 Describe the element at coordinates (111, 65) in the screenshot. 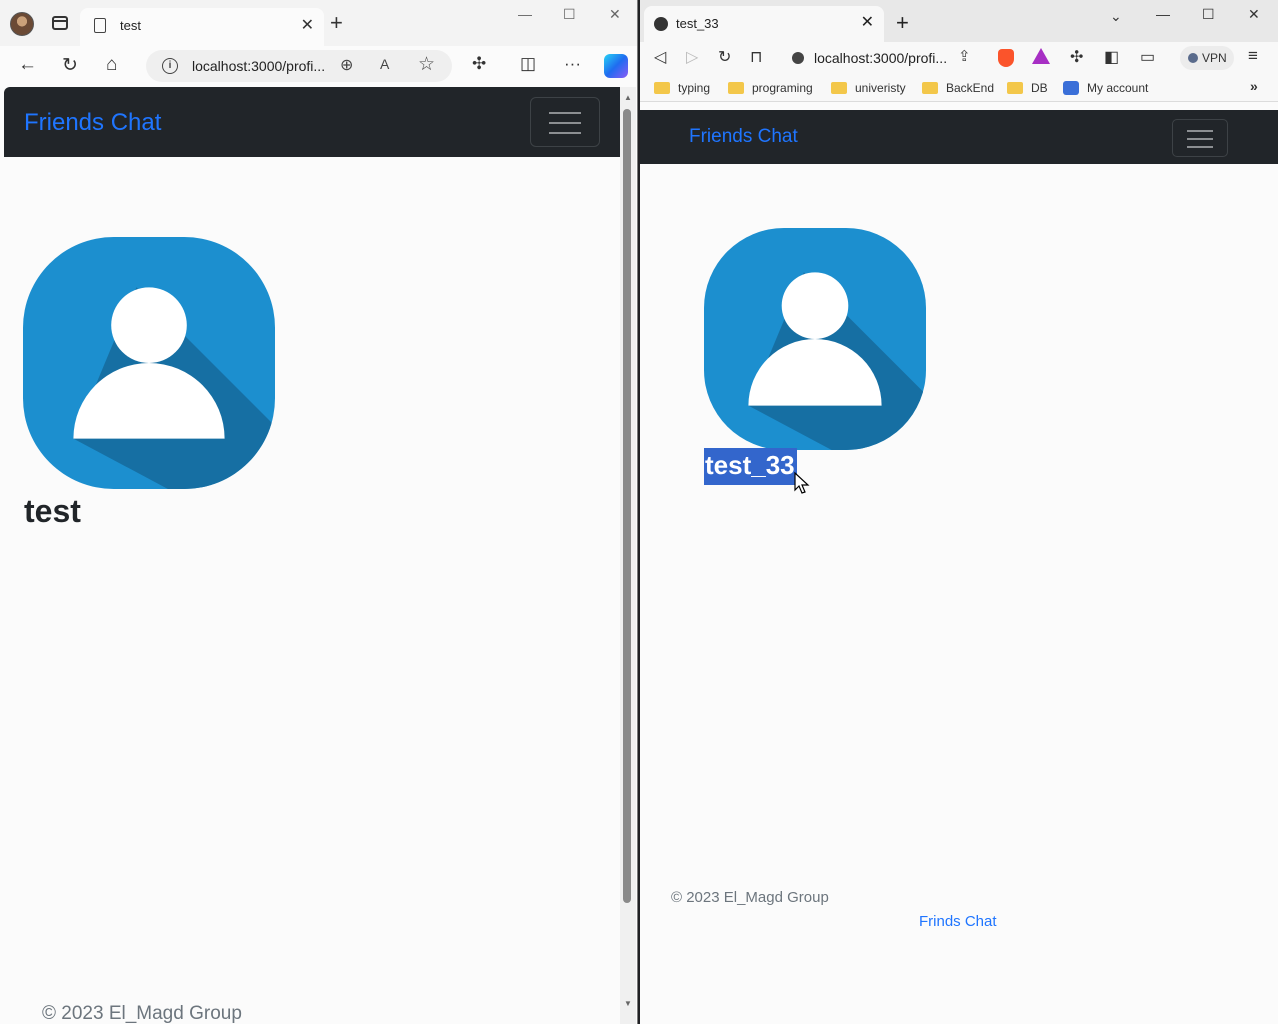

I see `home-icon: ⌂` at that location.